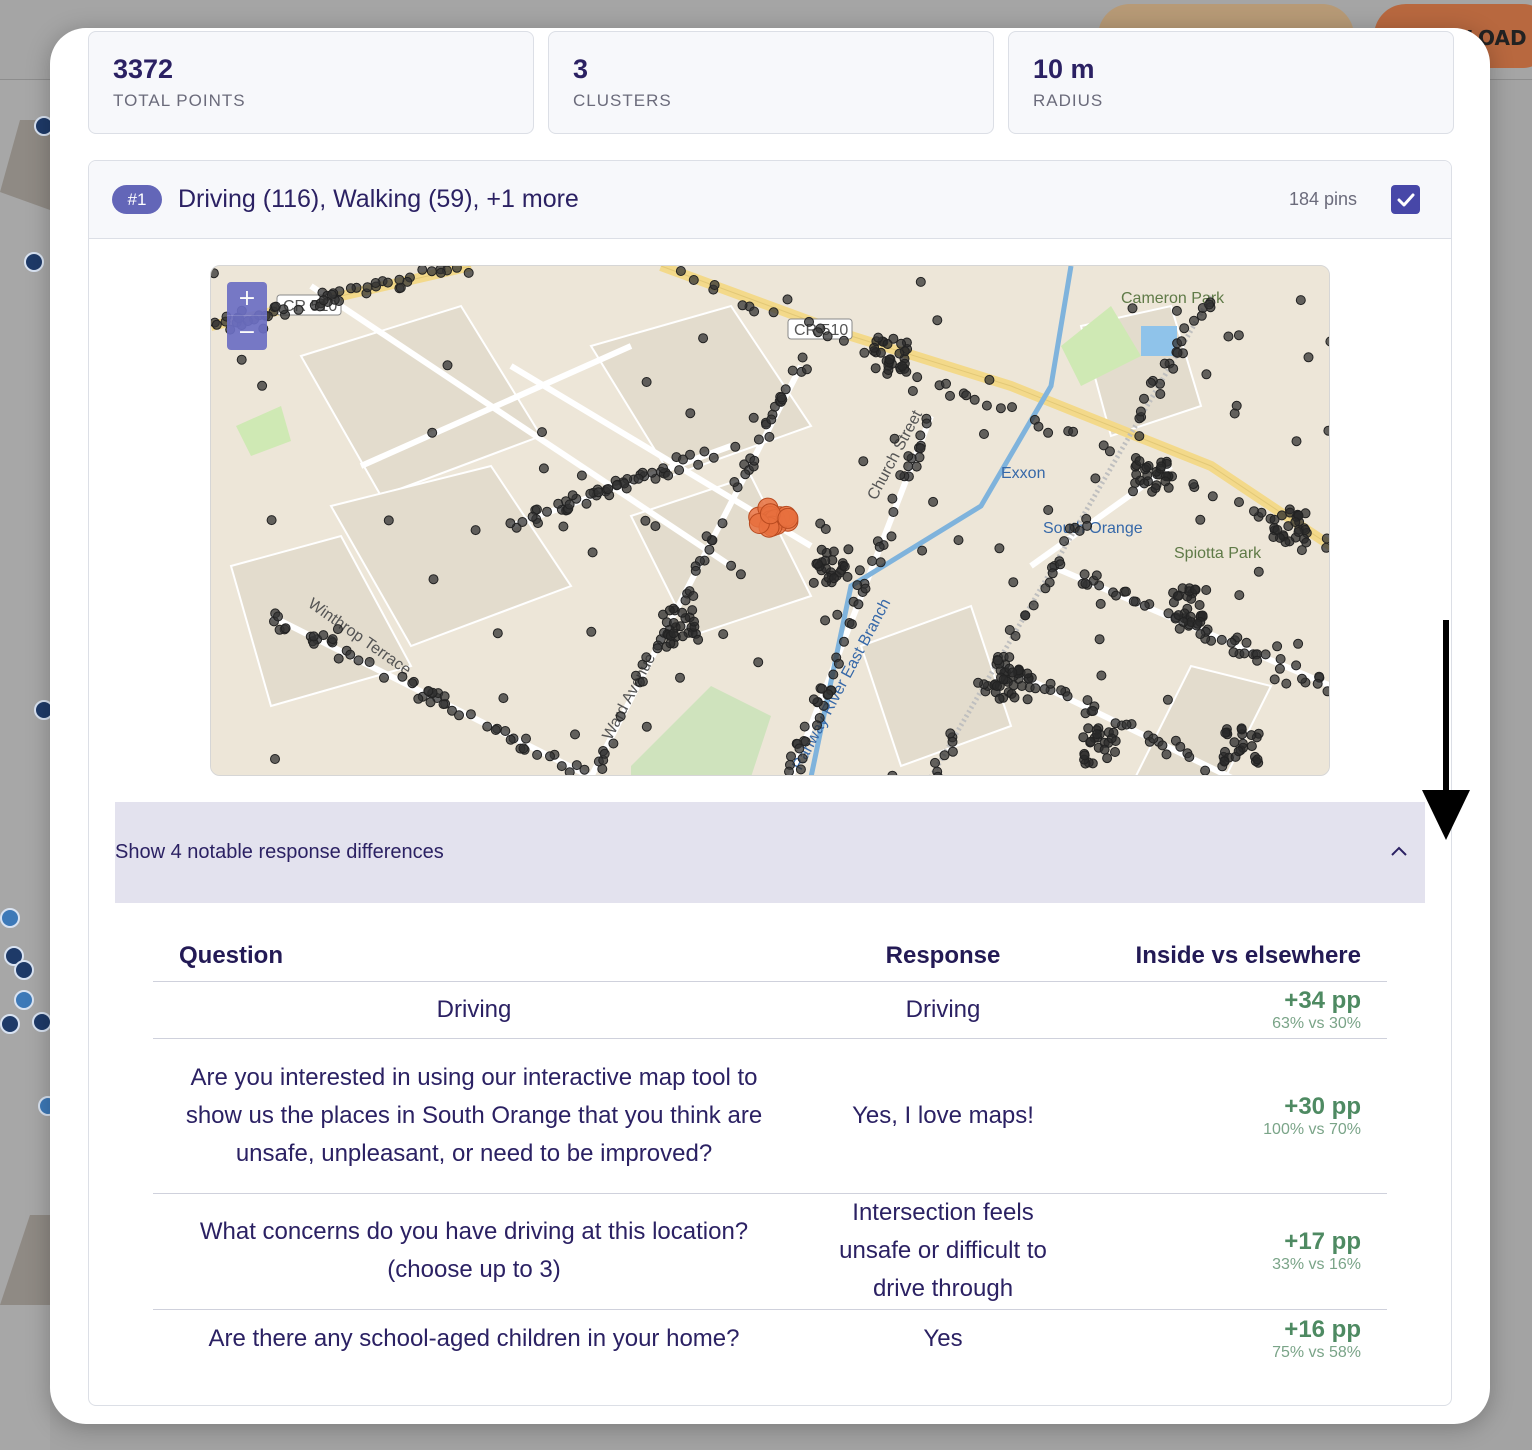 This screenshot has width=1532, height=1450. Describe the element at coordinates (1405, 199) in the screenshot. I see `cluster-select-checkbox` at that location.